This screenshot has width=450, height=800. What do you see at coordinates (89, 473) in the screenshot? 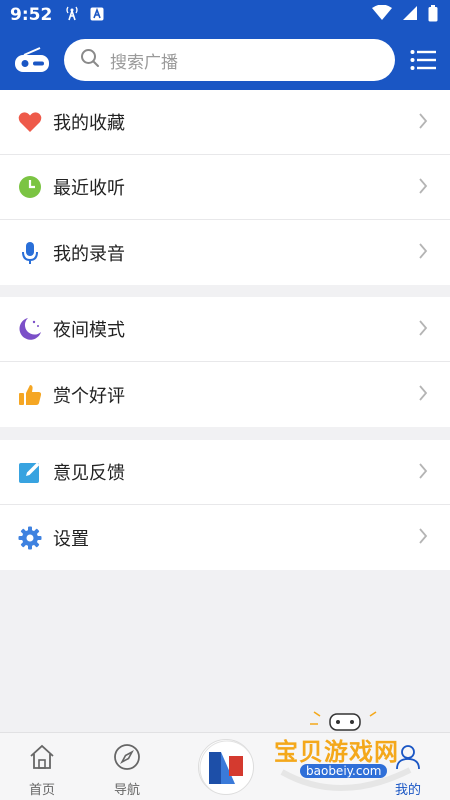
I see `row-label: 意见反馈` at bounding box center [89, 473].